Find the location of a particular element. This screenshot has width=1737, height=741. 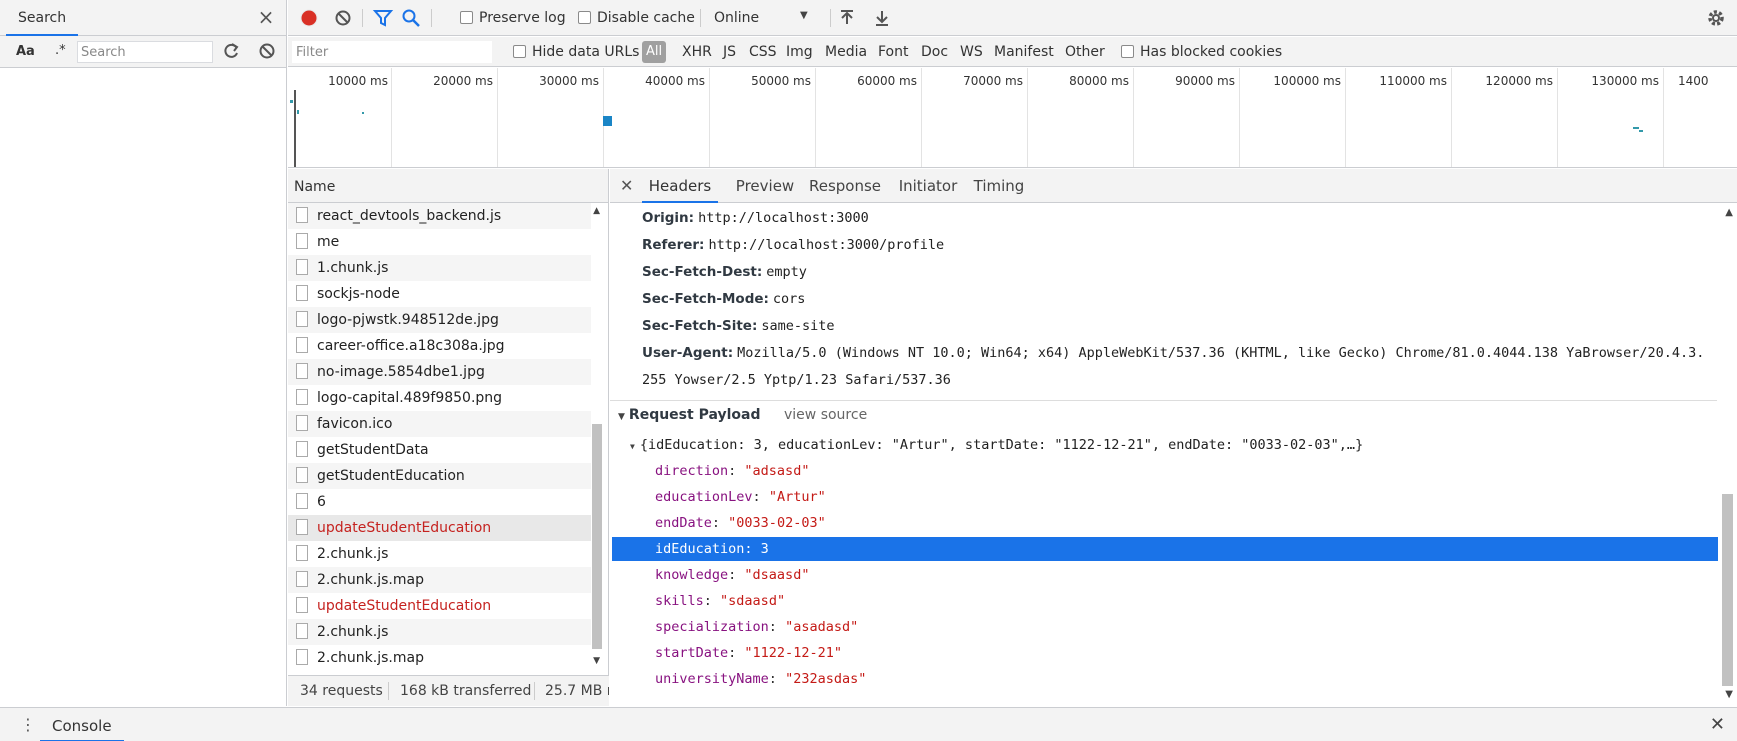

clear-icon is located at coordinates (267, 51).